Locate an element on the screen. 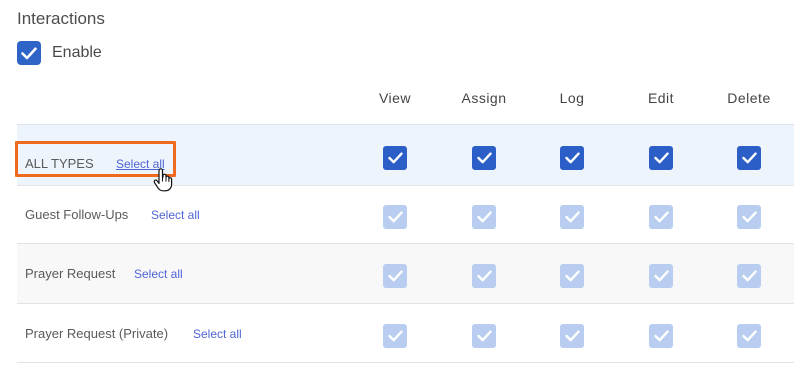  hand-pointer-icon is located at coordinates (163, 180).